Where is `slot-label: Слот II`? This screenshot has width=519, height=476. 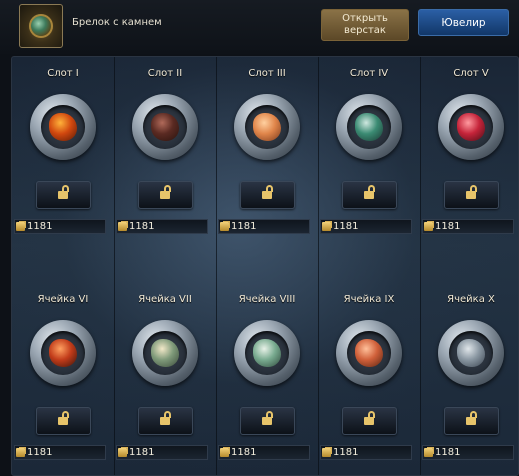
slot-label: Слот II is located at coordinates (165, 73).